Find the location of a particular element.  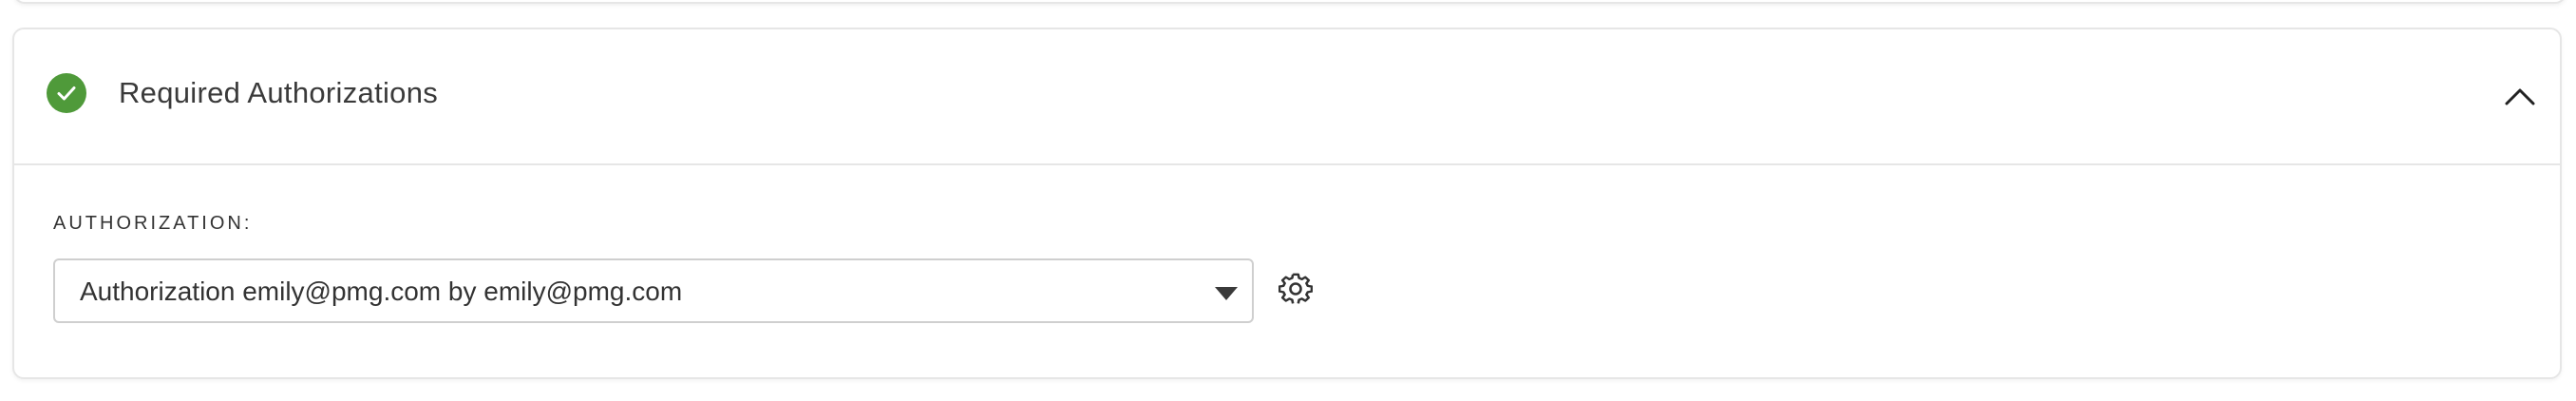

authorization-label: AUTHORIZATION: is located at coordinates (153, 223).